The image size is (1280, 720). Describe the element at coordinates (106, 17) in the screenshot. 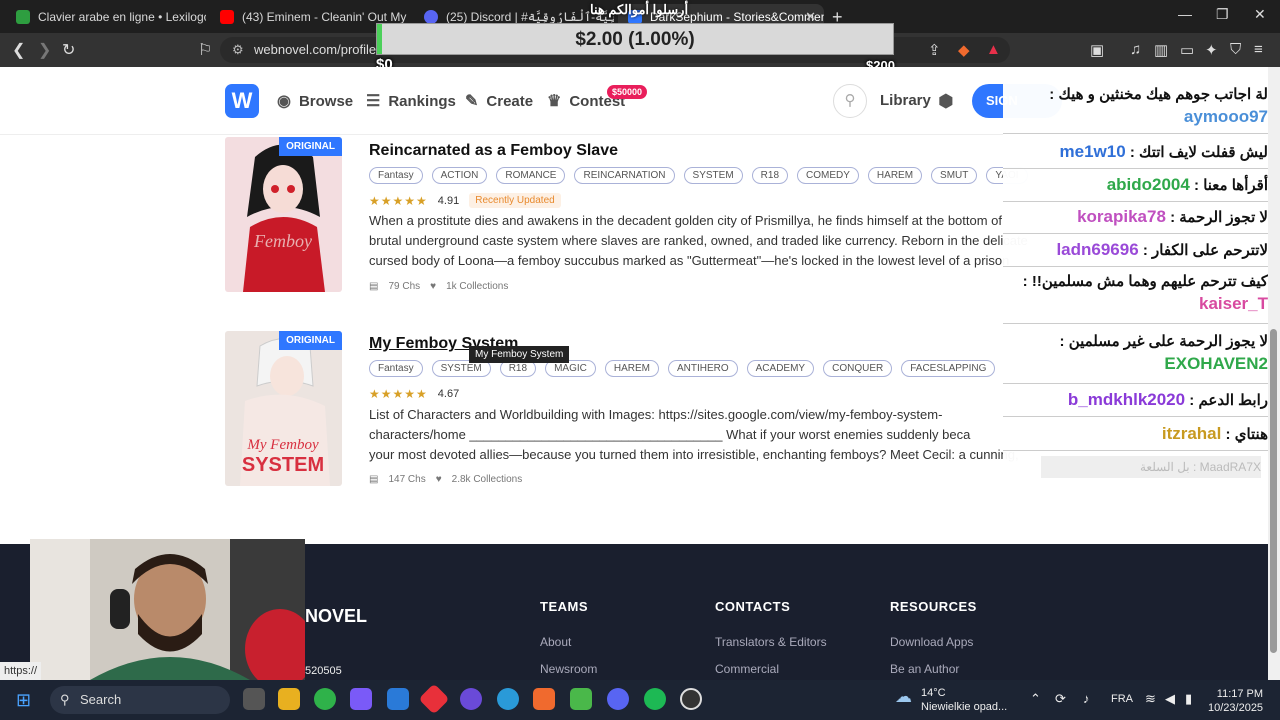

I see `tab-lexilogos: Clavier arabe en ligne • Lexilogos` at that location.